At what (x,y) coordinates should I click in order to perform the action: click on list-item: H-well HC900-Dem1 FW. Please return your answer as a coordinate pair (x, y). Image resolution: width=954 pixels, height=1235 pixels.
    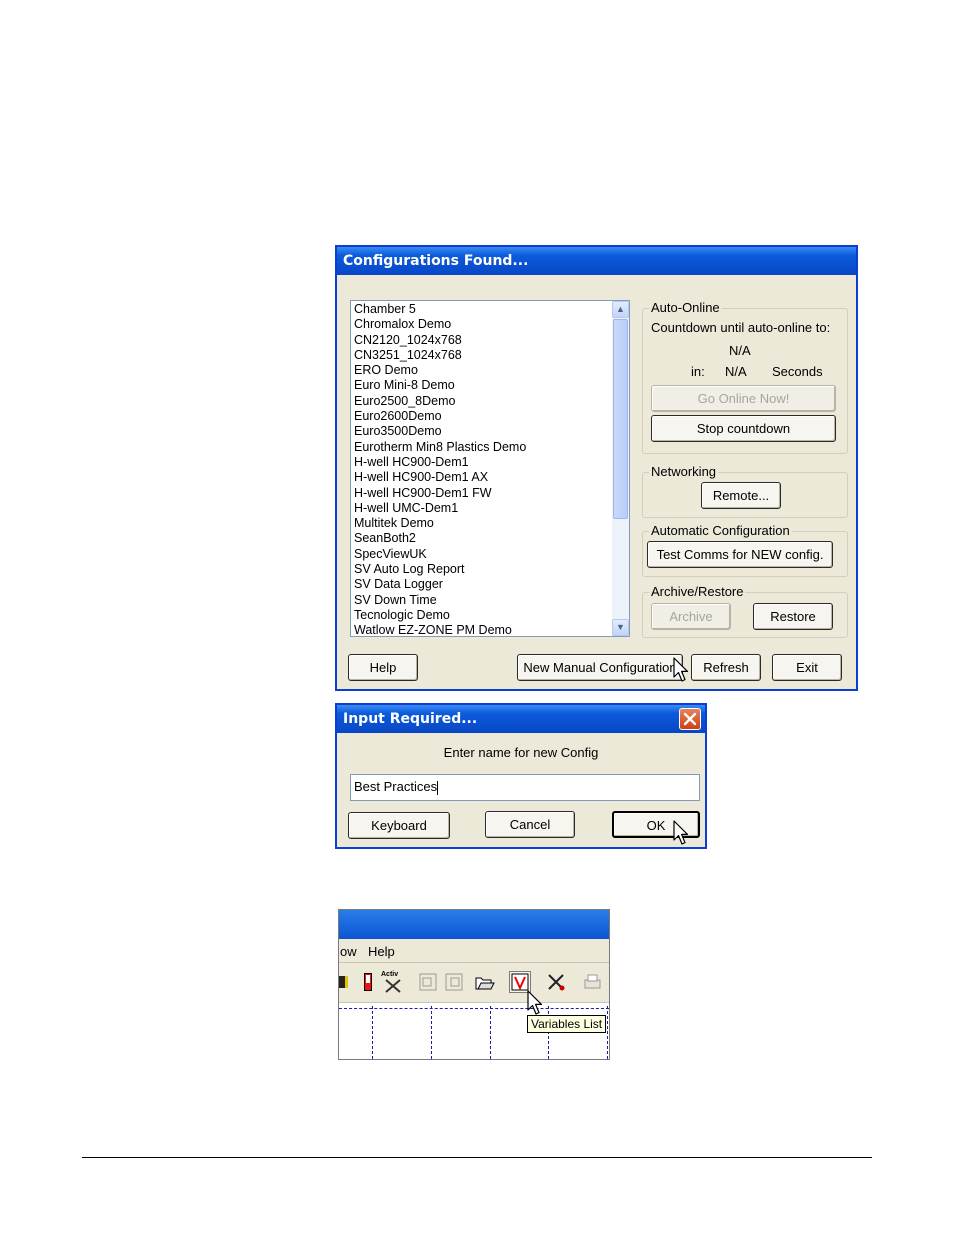
    Looking at the image, I should click on (481, 493).